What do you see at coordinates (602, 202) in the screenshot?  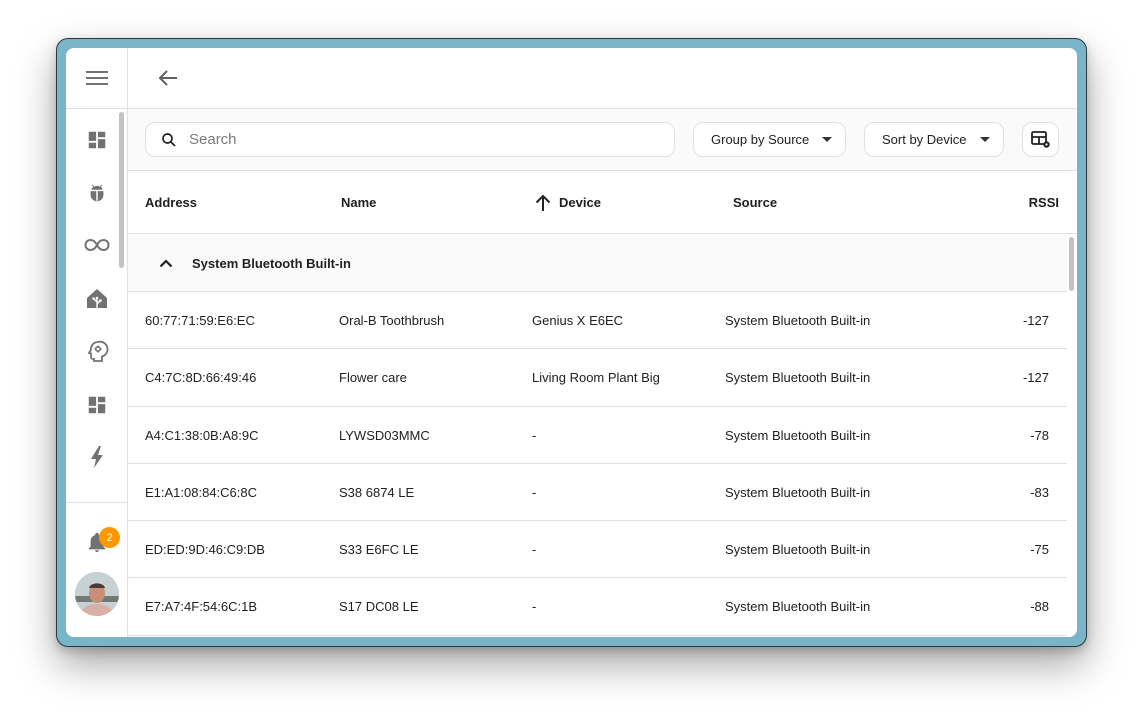 I see `table-header: Address Name Device Source RSSI` at bounding box center [602, 202].